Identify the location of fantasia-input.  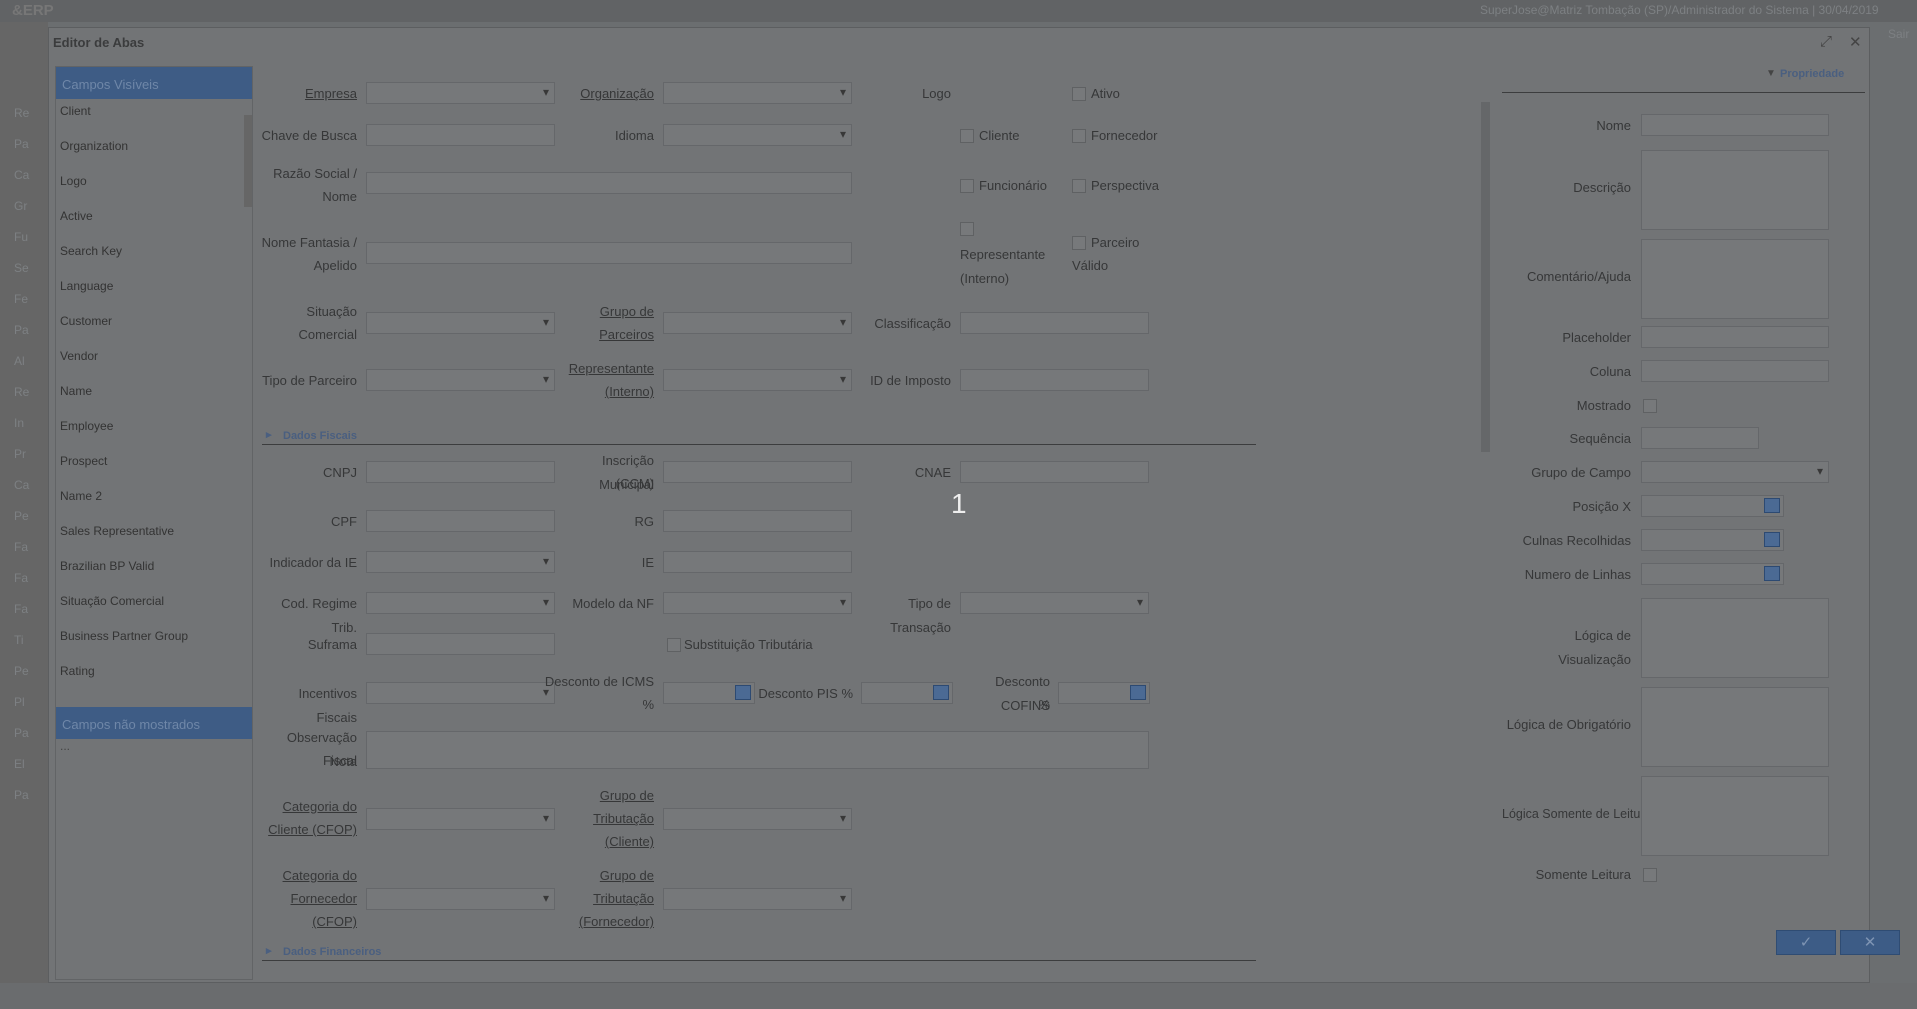
(609, 253).